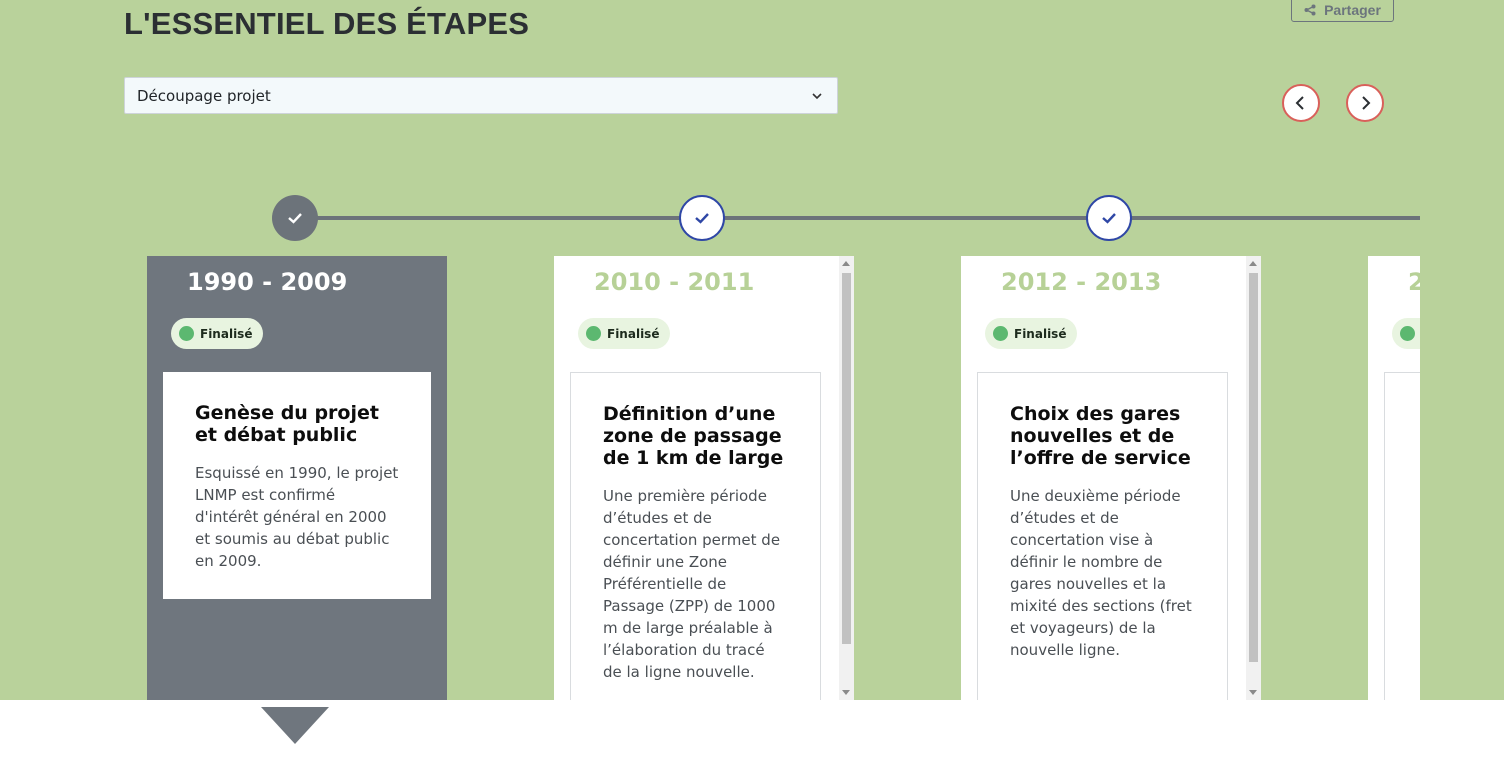  What do you see at coordinates (1352, 10) in the screenshot?
I see `share-label: Partager` at bounding box center [1352, 10].